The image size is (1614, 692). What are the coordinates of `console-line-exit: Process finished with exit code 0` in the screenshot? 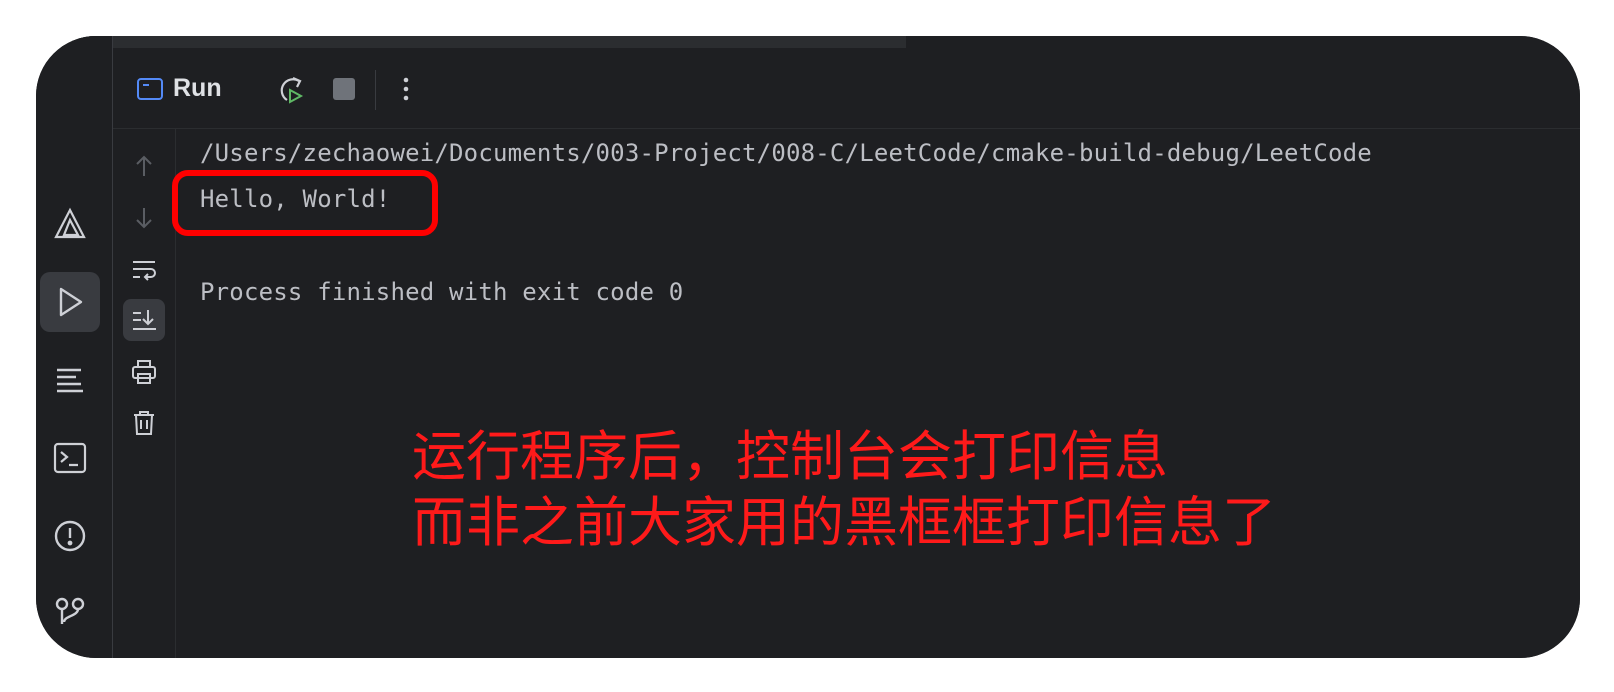 It's located at (442, 292).